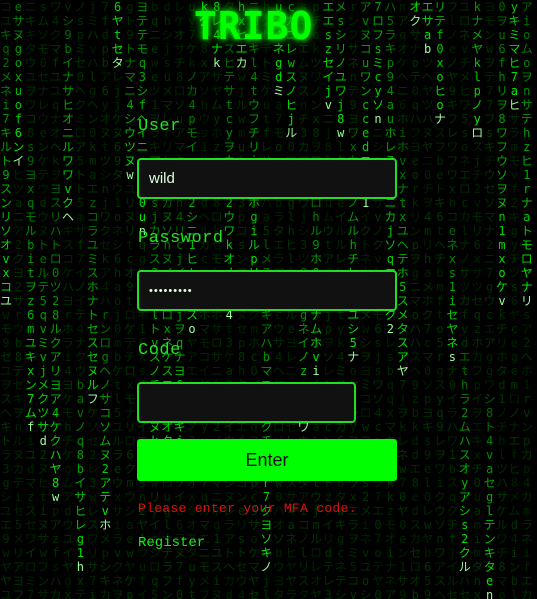  I want to click on mfa-code-input, so click(246, 402).